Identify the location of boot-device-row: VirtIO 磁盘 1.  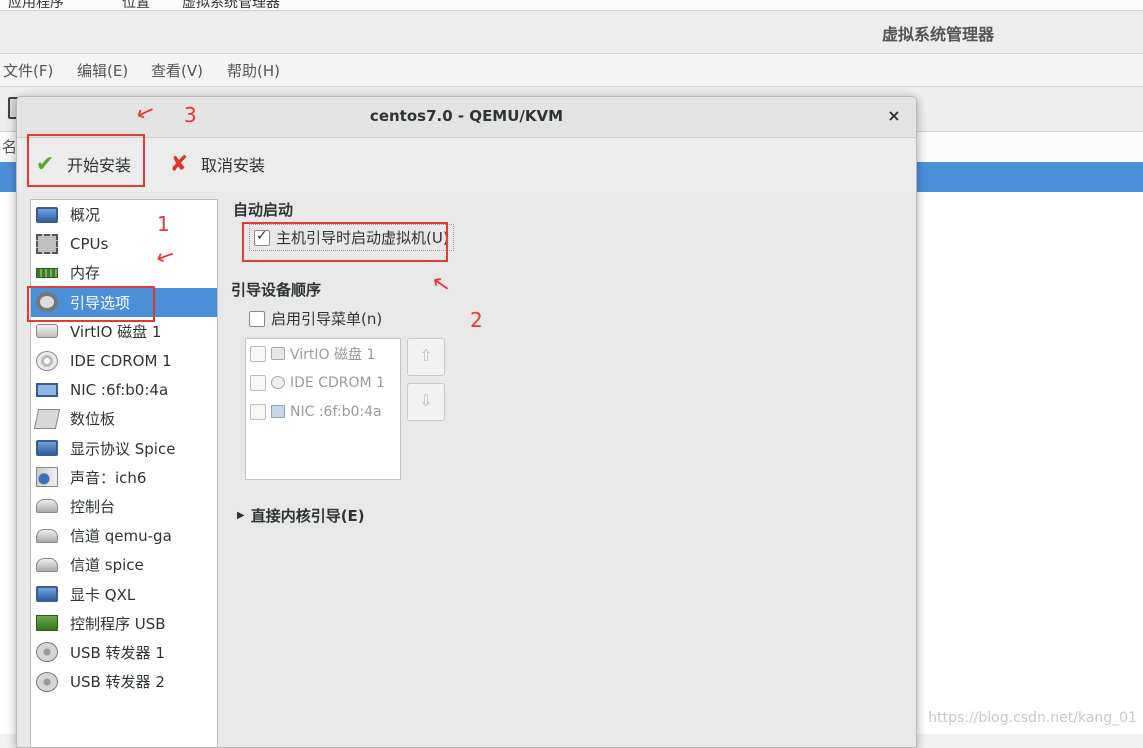
(323, 353).